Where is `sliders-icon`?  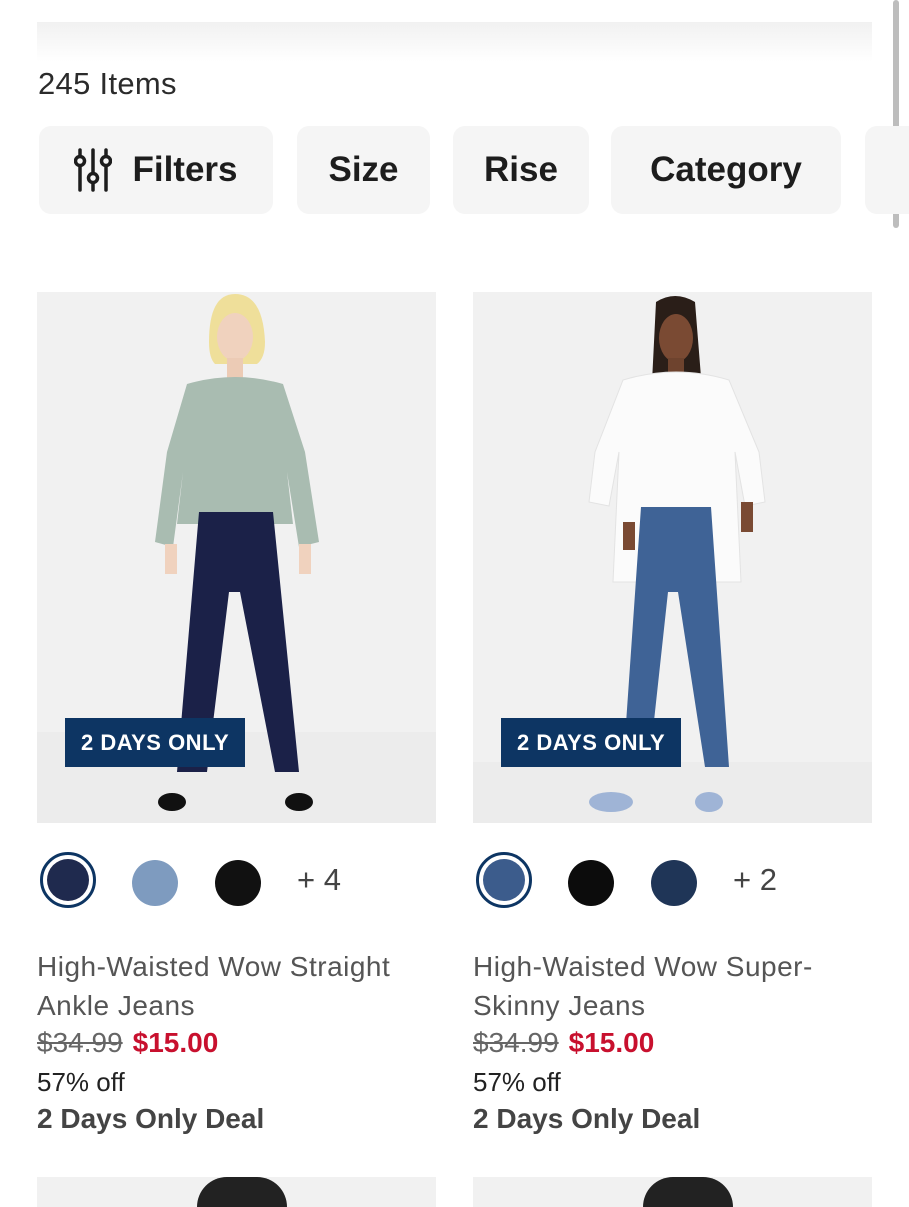
sliders-icon is located at coordinates (93, 170).